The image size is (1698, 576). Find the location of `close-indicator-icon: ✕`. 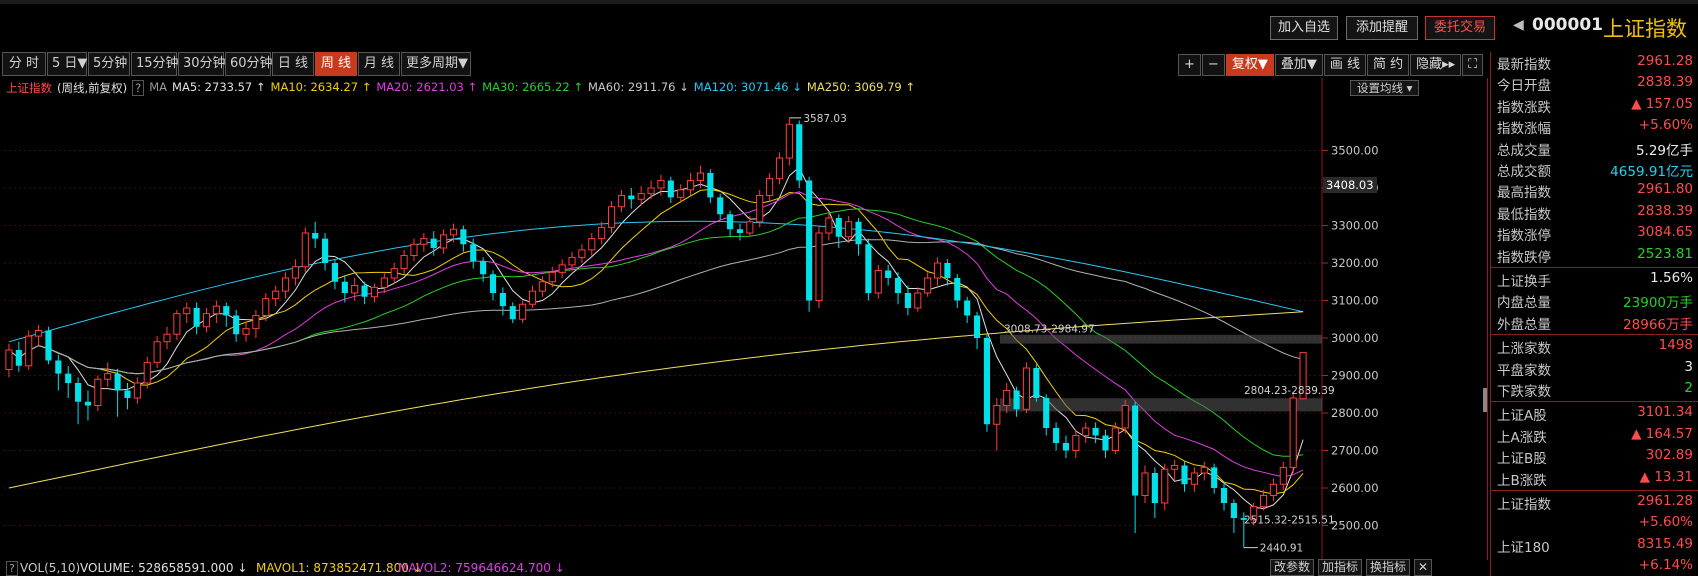

close-indicator-icon: ✕ is located at coordinates (1423, 567).